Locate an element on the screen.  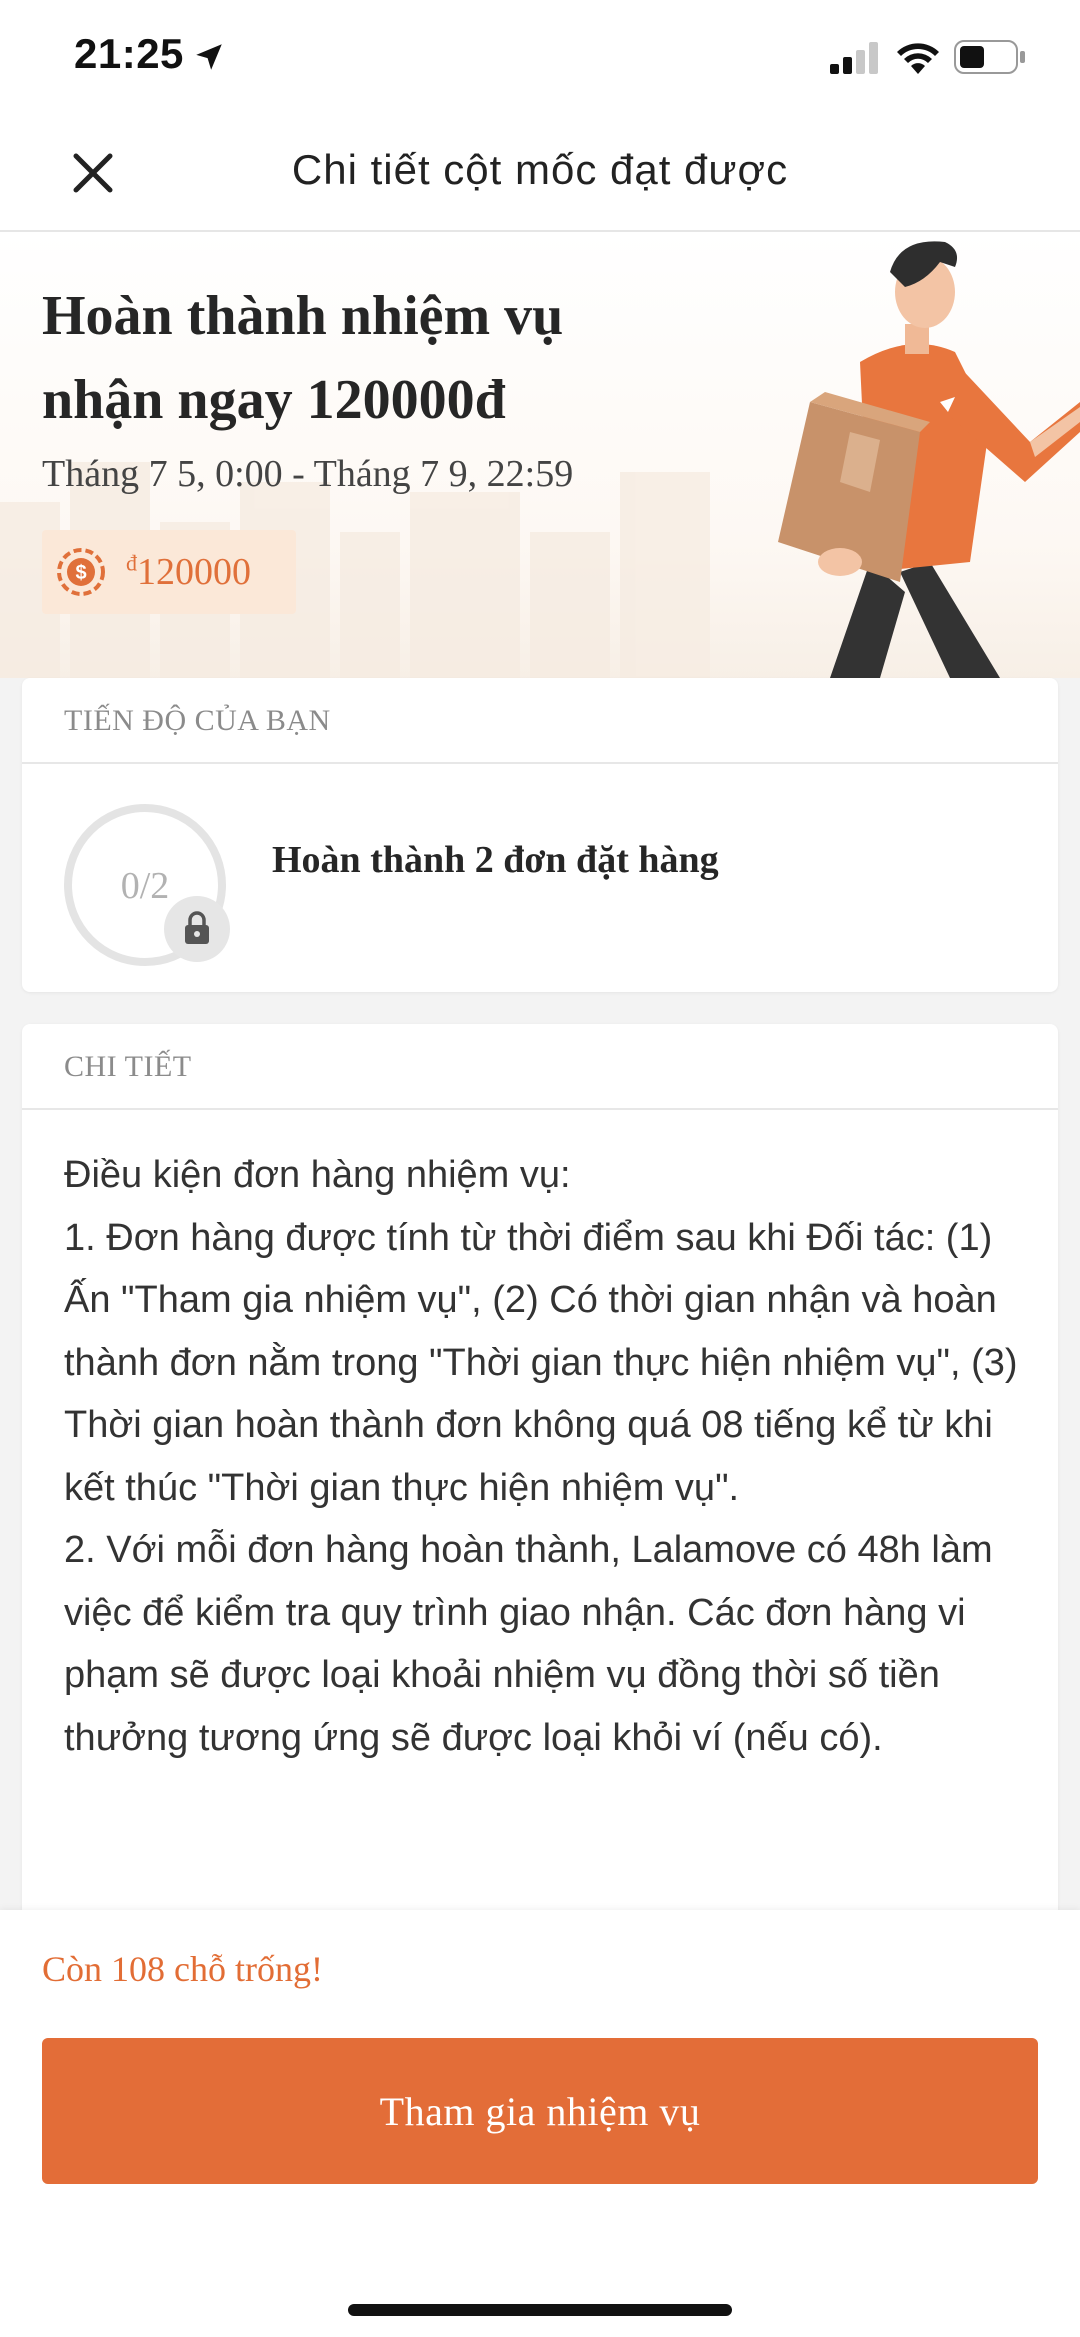
battery-icon is located at coordinates (989, 57).